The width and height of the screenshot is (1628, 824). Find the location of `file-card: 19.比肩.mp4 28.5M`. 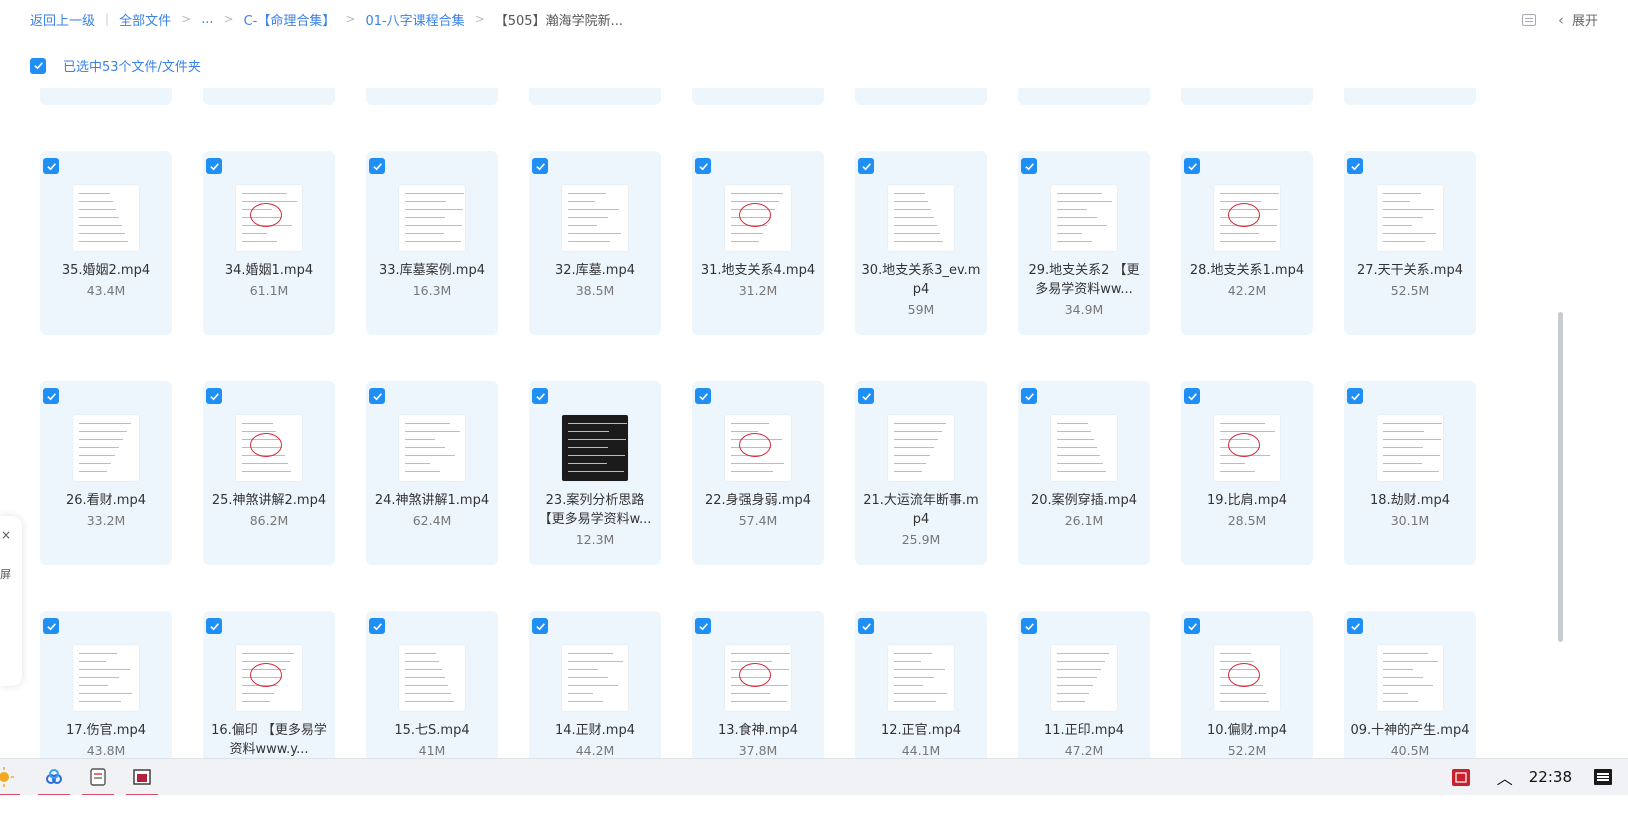

file-card: 19.比肩.mp4 28.5M is located at coordinates (1247, 473).